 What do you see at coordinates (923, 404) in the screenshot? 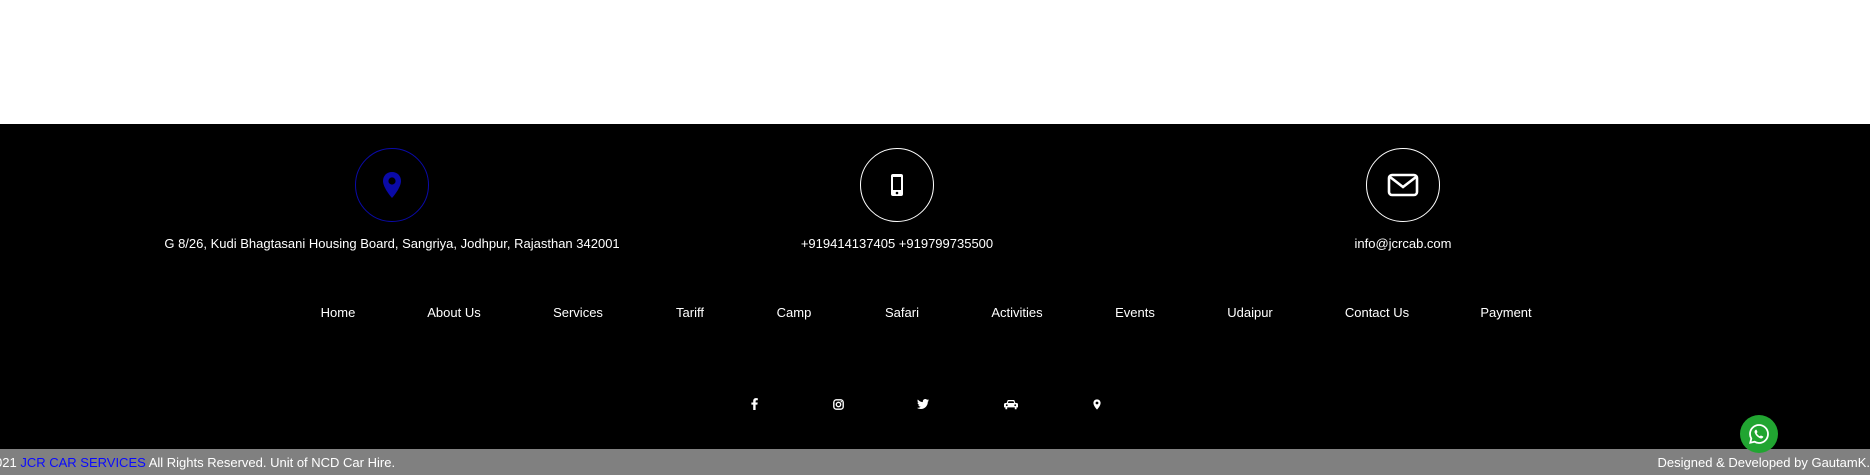
I see `twitter-icon` at bounding box center [923, 404].